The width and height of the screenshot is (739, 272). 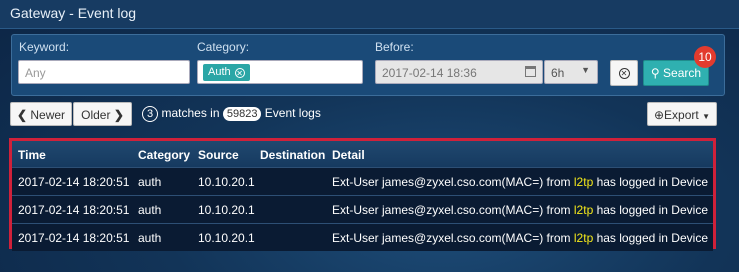 I want to click on search-icon: ⚲, so click(x=655, y=73).